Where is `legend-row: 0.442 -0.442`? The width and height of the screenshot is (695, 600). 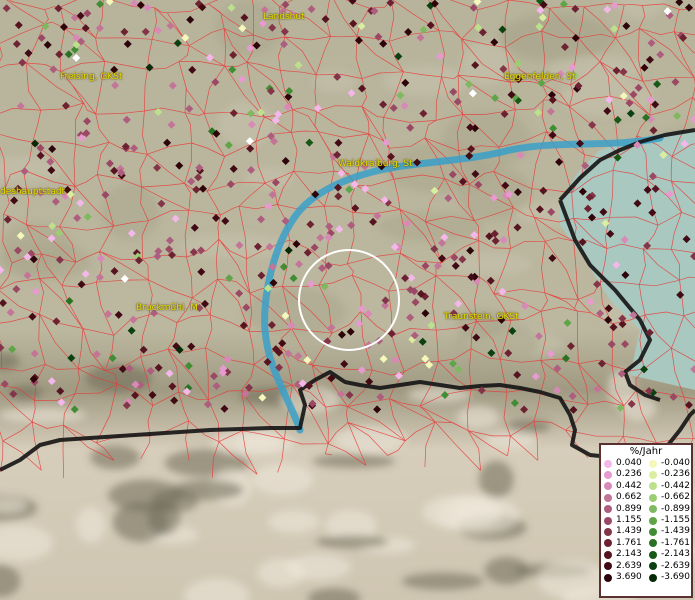
legend-row: 0.442 -0.442 is located at coordinates (646, 486).